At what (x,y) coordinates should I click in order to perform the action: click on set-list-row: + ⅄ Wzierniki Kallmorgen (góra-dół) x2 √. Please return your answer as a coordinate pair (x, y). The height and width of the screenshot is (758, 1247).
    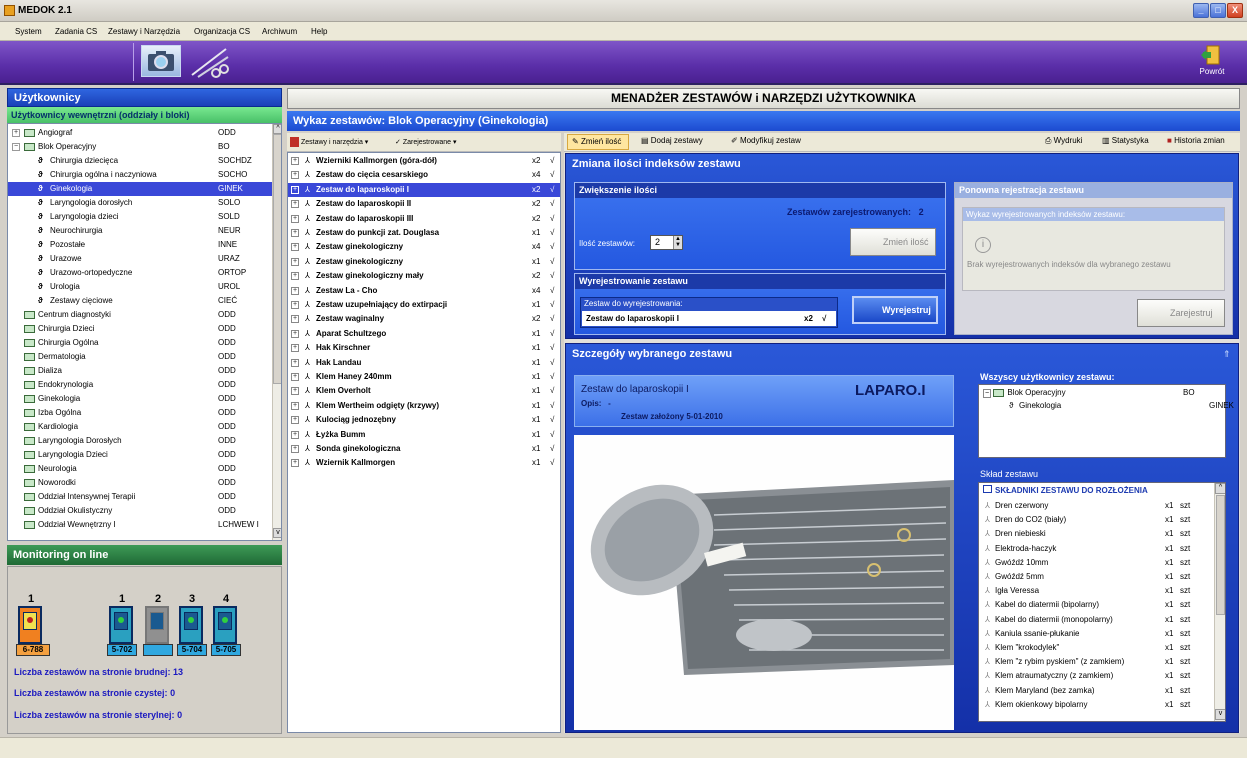
    Looking at the image, I should click on (424, 161).